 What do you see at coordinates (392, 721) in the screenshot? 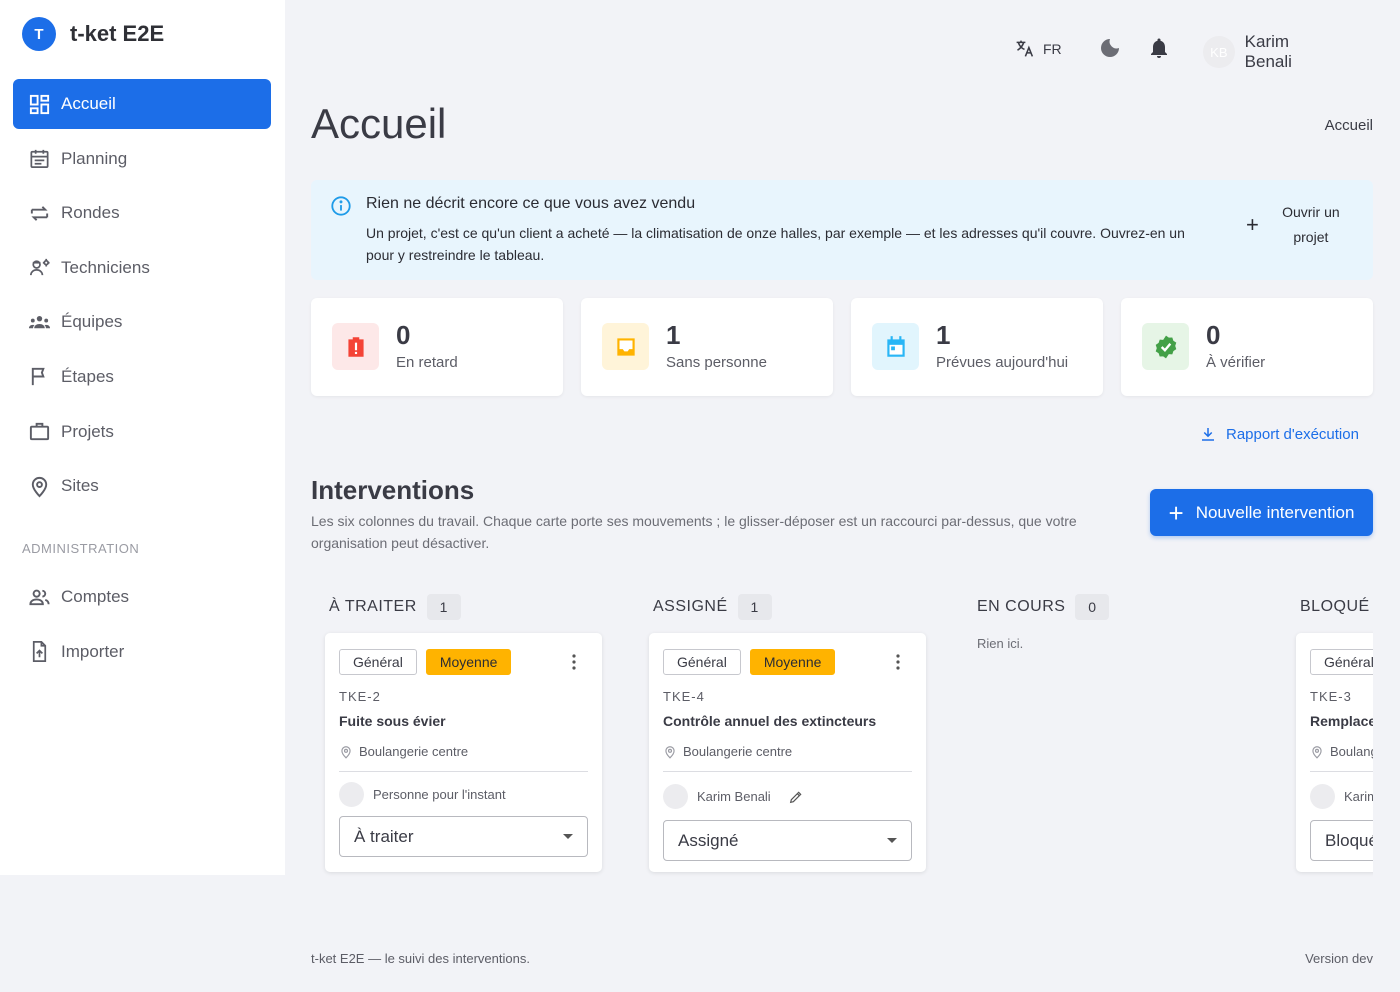
I see `card-title: Fuite sous évier` at bounding box center [392, 721].